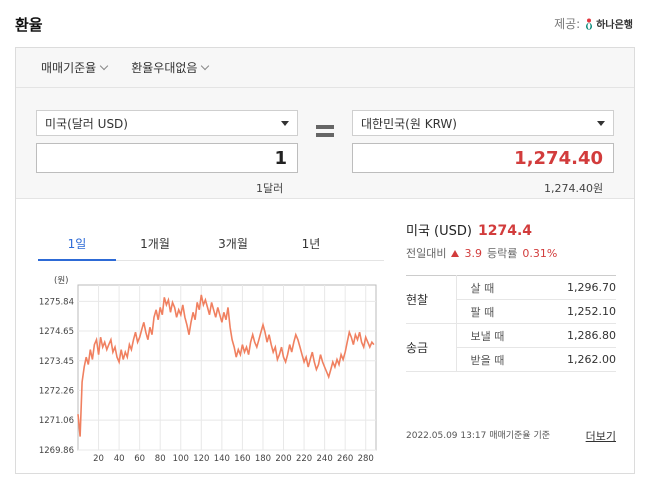 Image resolution: width=651 pixels, height=489 pixels. I want to click on provider-info: 제공: 하나은행, so click(593, 23).